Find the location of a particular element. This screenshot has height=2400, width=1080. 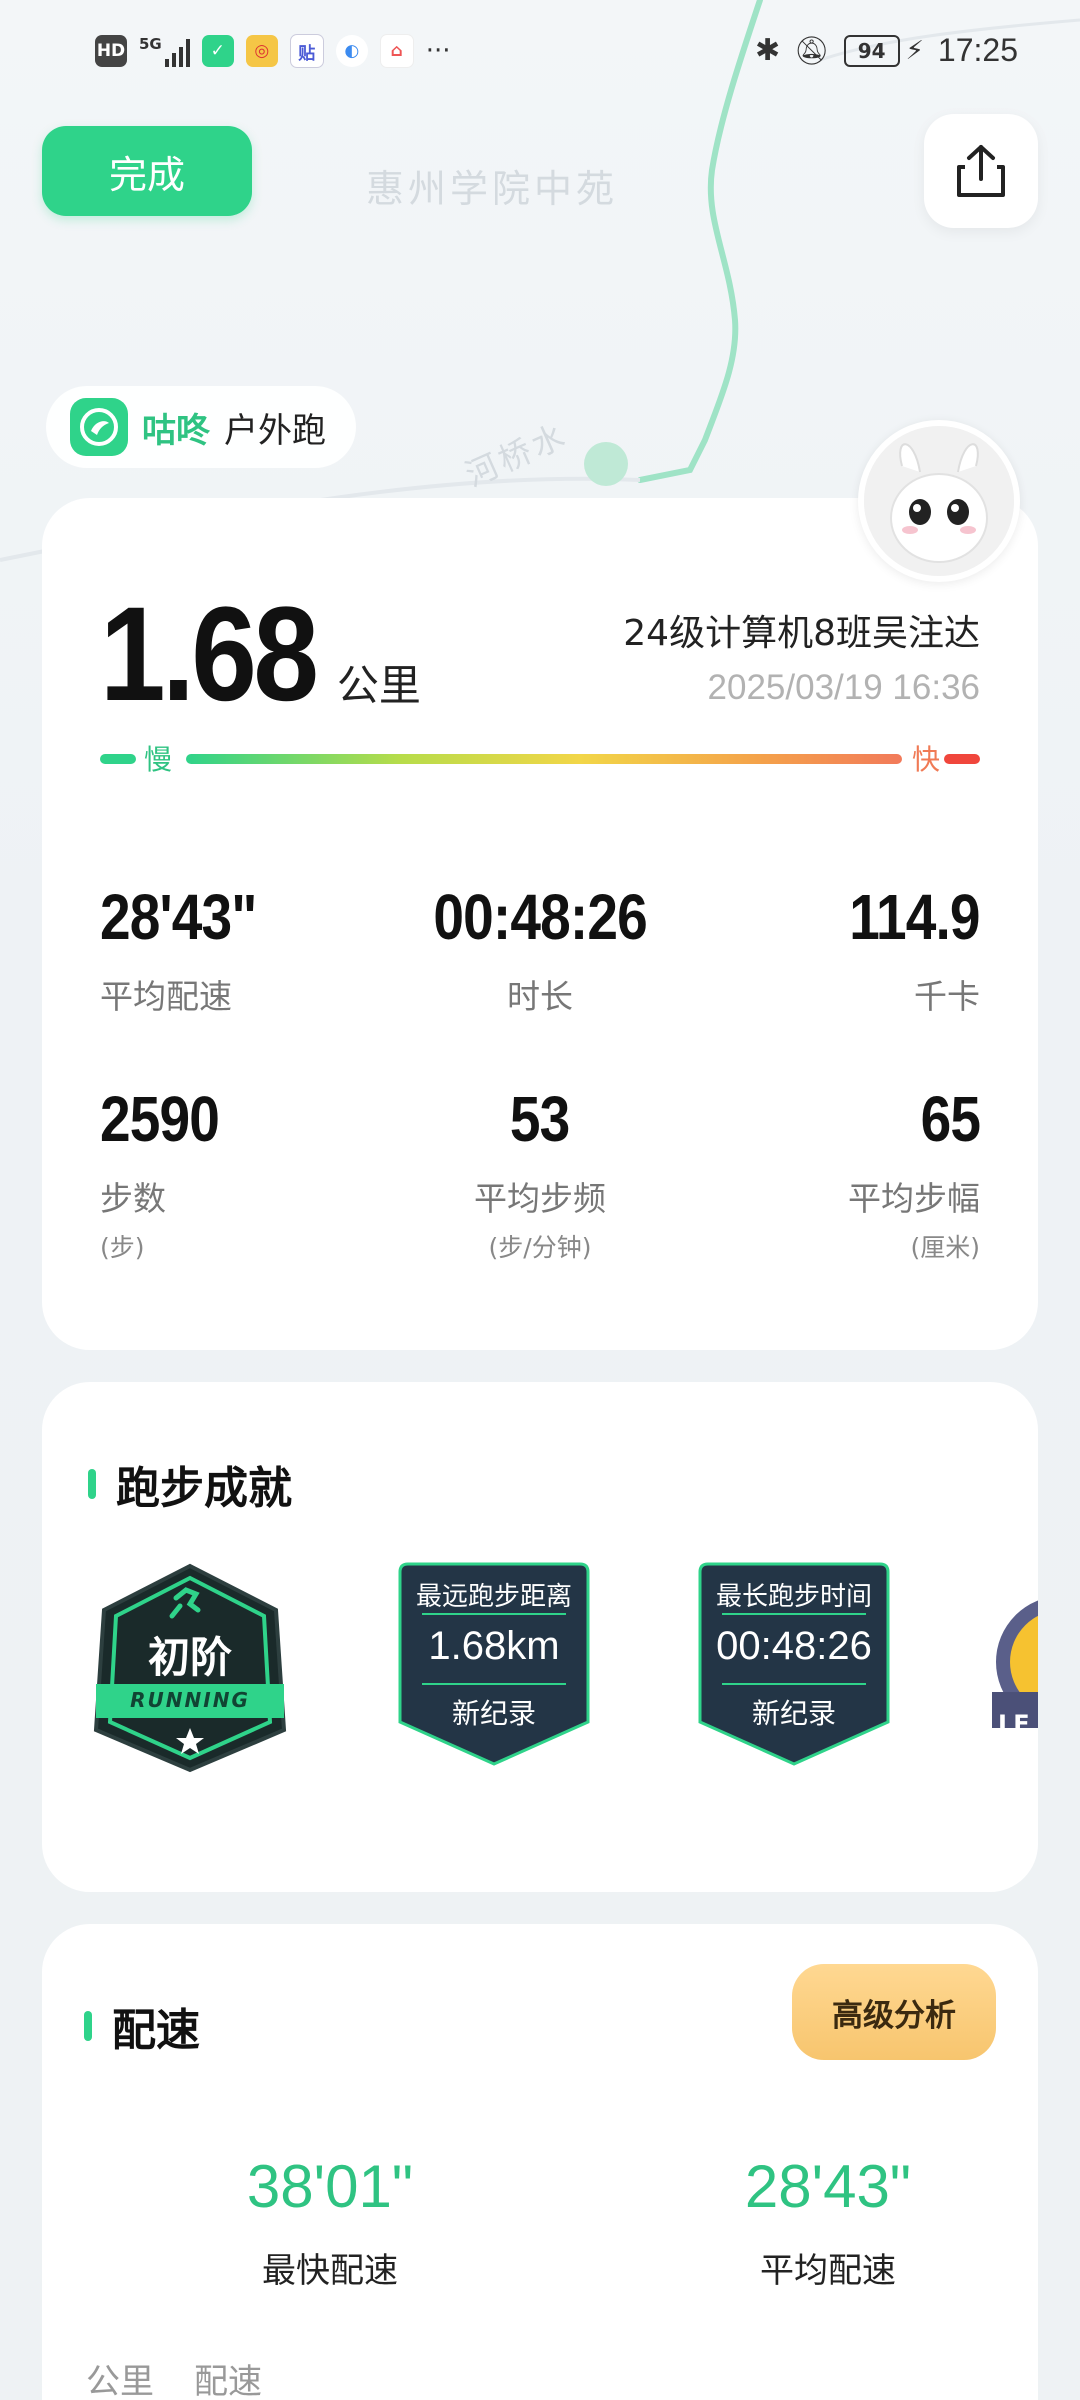

fastest-pace-value: 38'01" is located at coordinates (330, 2186).